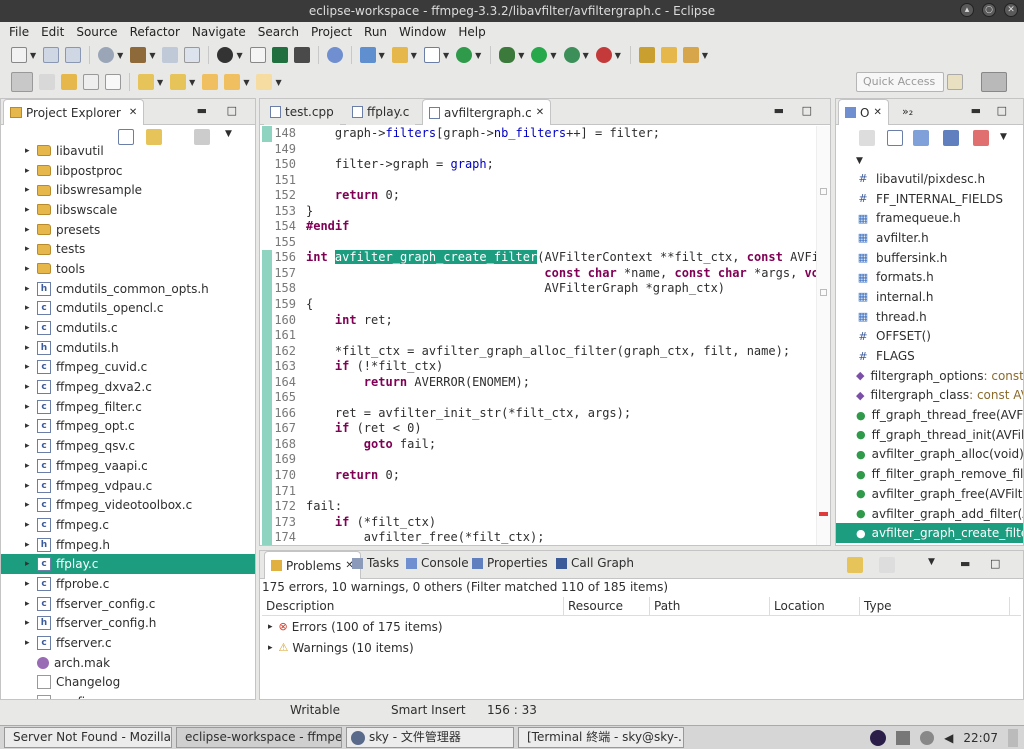 This screenshot has height=749, width=1024. What do you see at coordinates (128, 486) in the screenshot?
I see `tree-item: ▸ c ffmpeg_vdpau.c` at bounding box center [128, 486].